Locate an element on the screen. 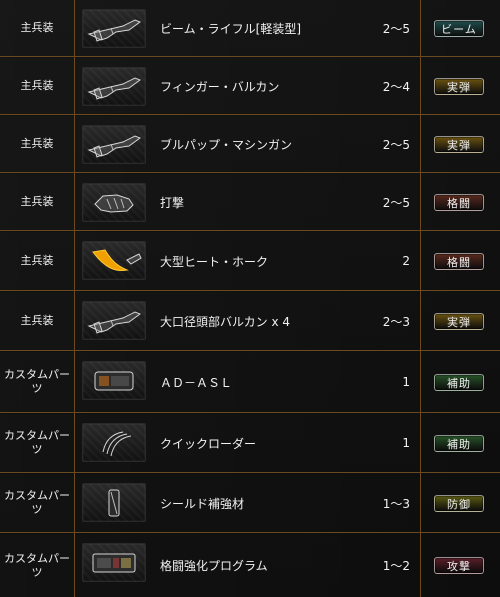  item-name: 格闘強化プログラム is located at coordinates (214, 566).